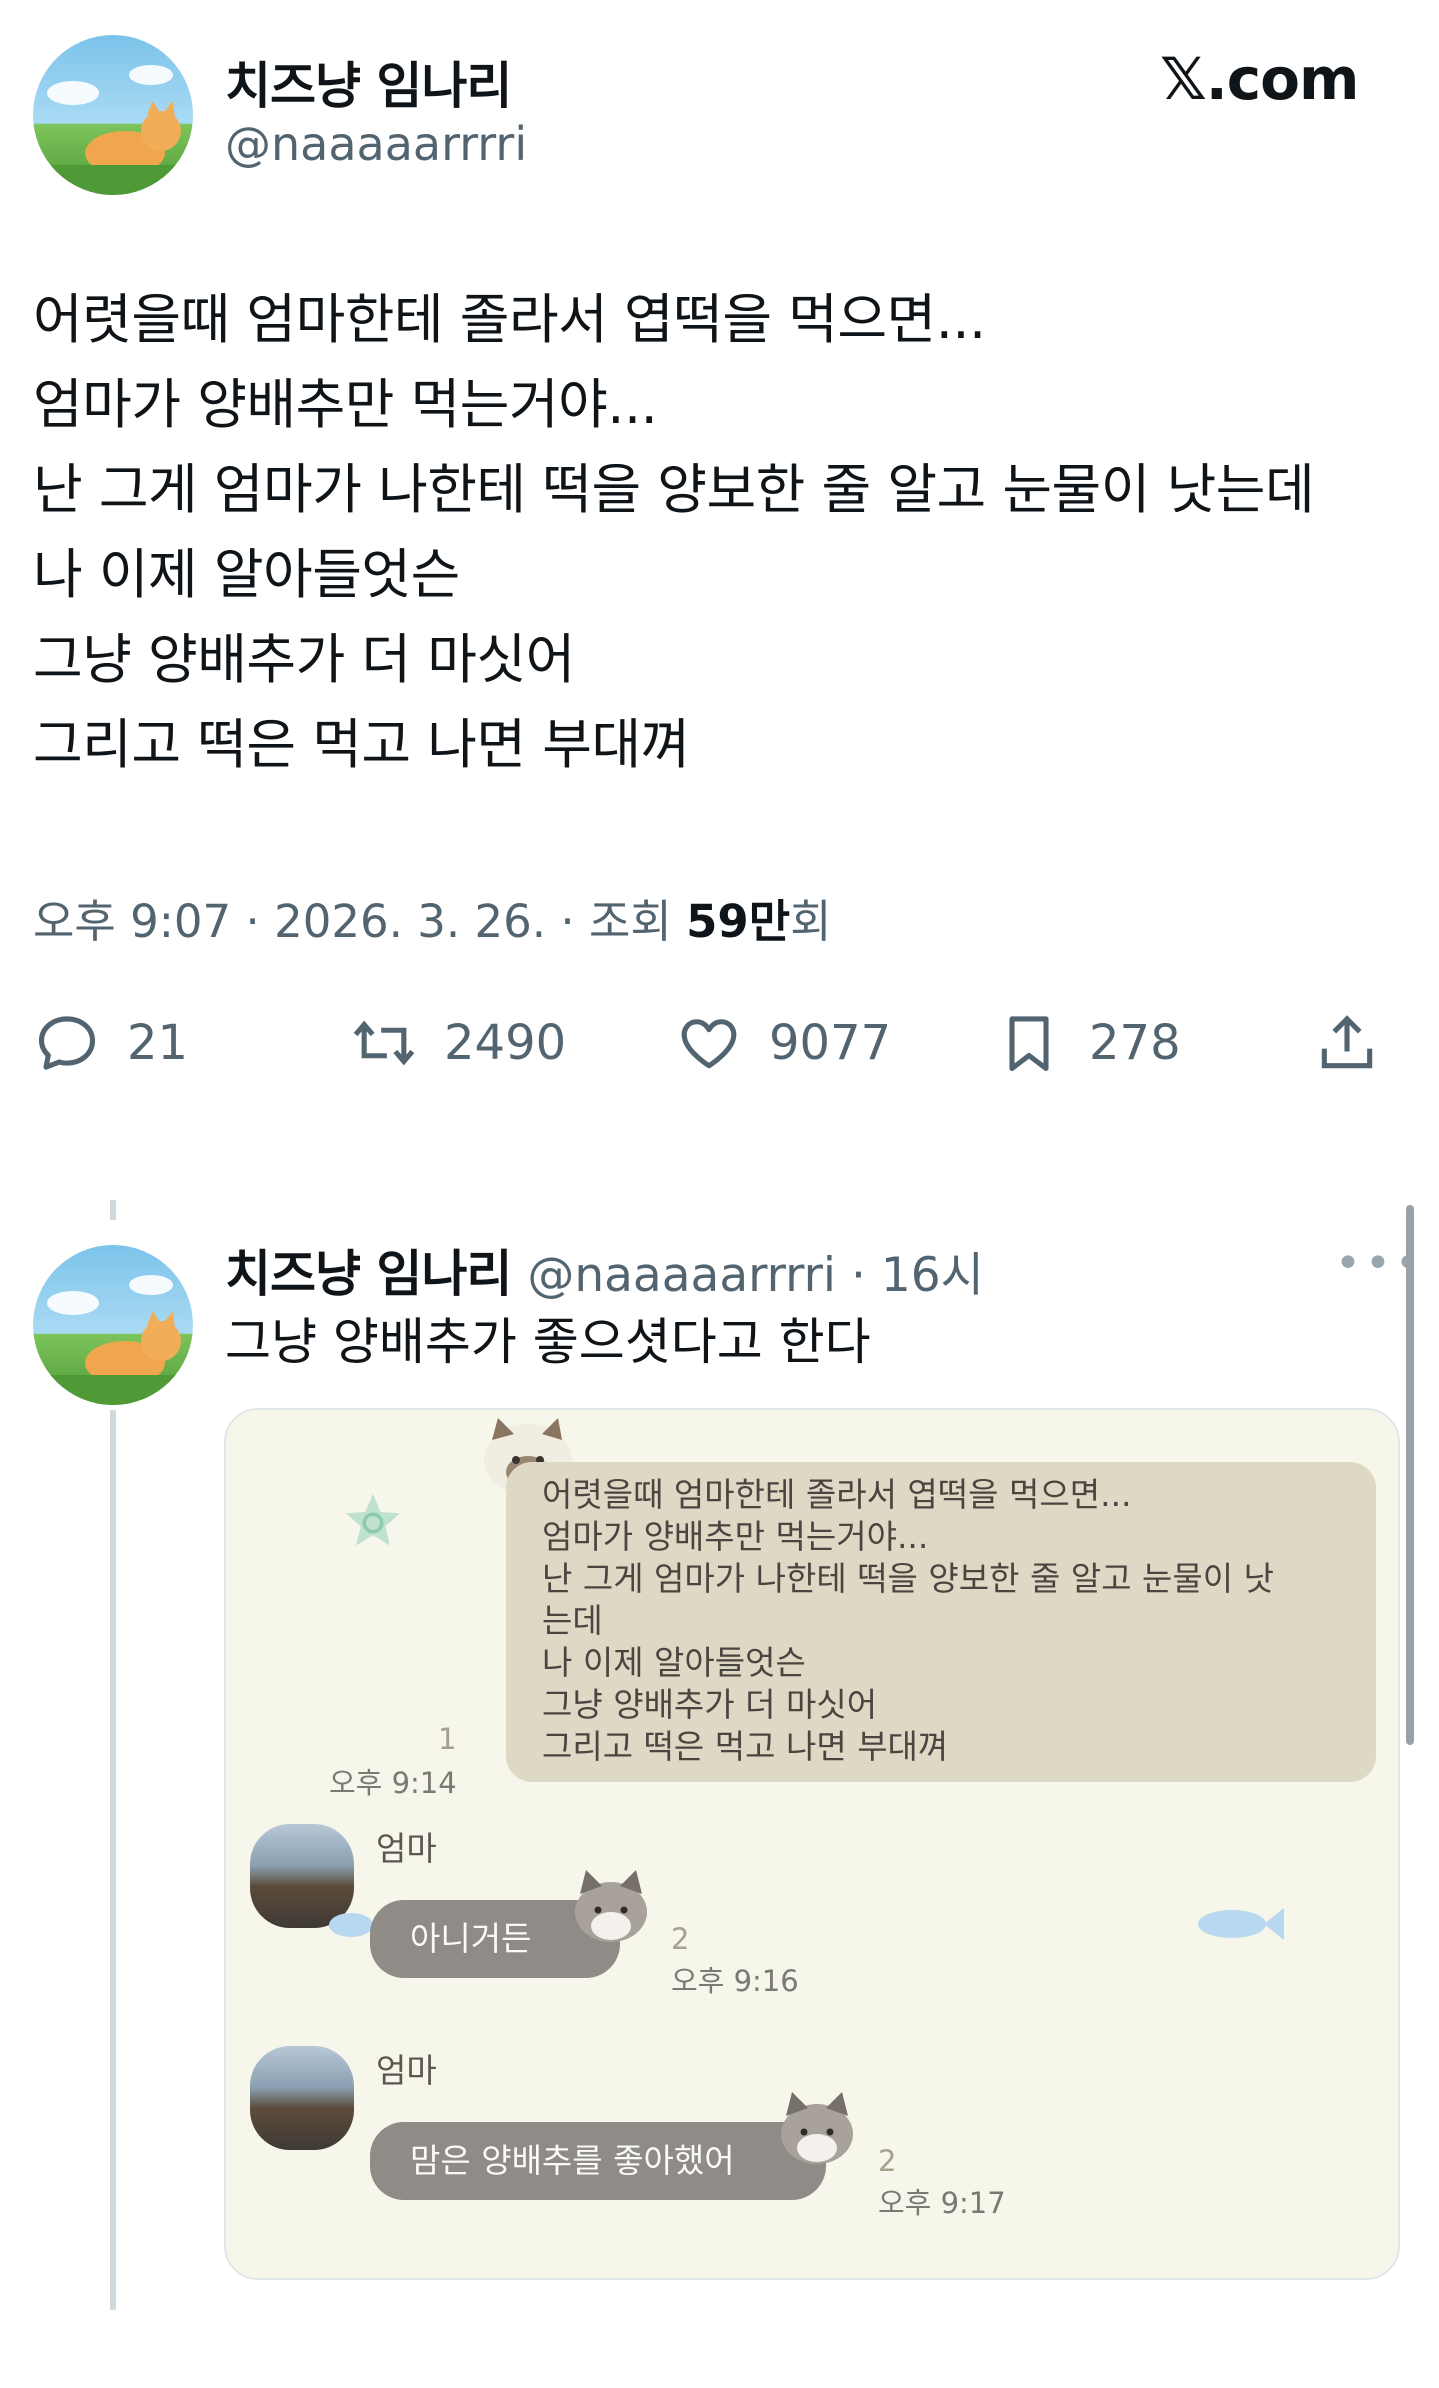 The width and height of the screenshot is (1439, 2388). Describe the element at coordinates (710, 1704) in the screenshot. I see `chat-text-line: 그냥 양배추가 더 마싯어` at that location.